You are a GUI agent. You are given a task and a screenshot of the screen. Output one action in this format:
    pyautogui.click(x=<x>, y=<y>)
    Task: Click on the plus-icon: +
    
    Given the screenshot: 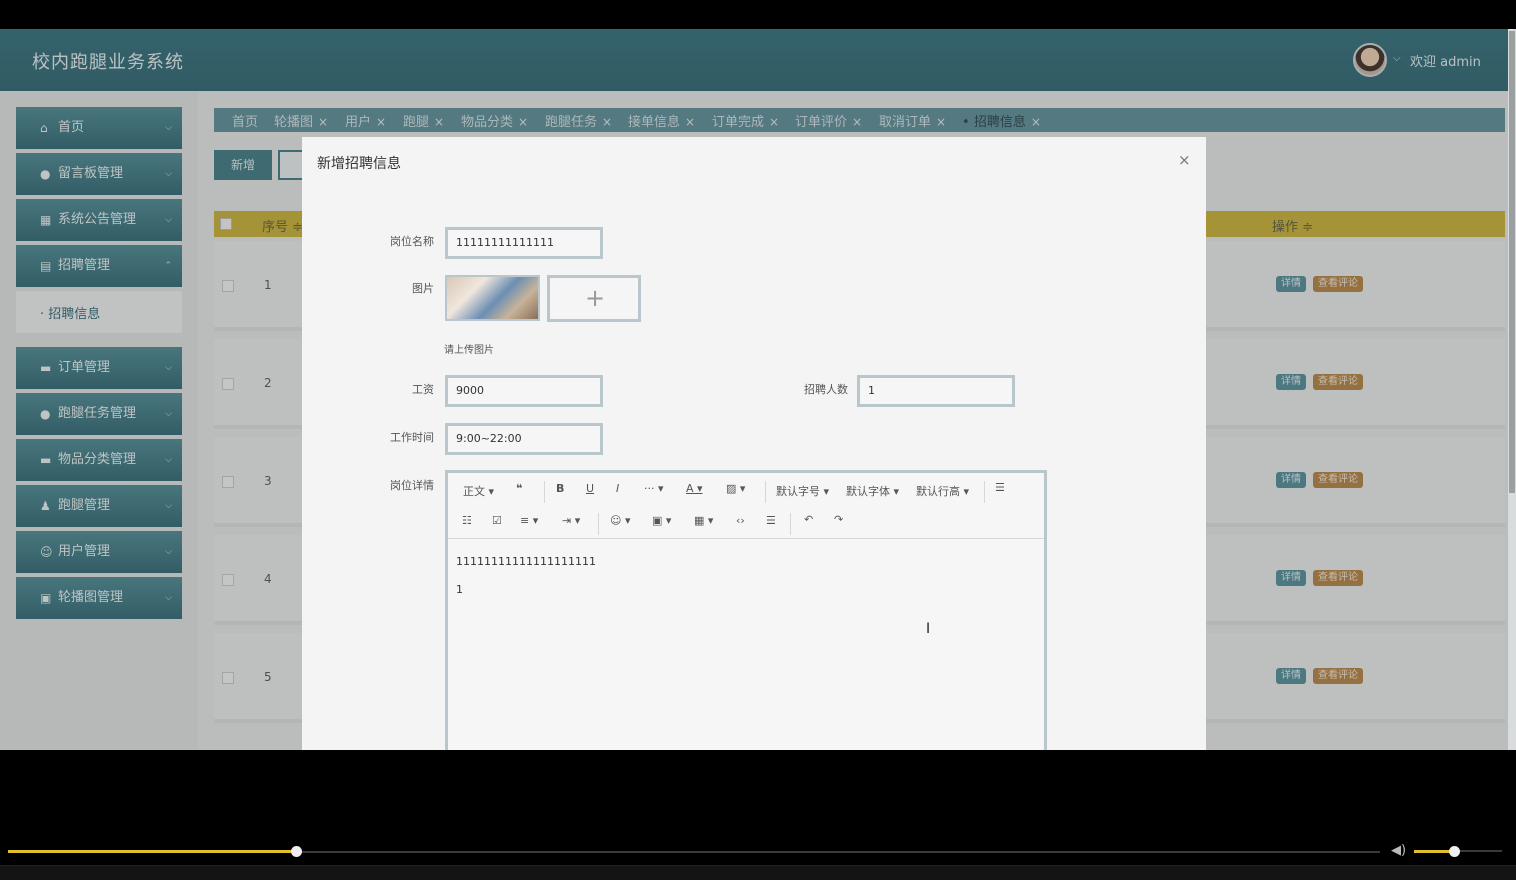 What is the action you would take?
    pyautogui.click(x=595, y=298)
    